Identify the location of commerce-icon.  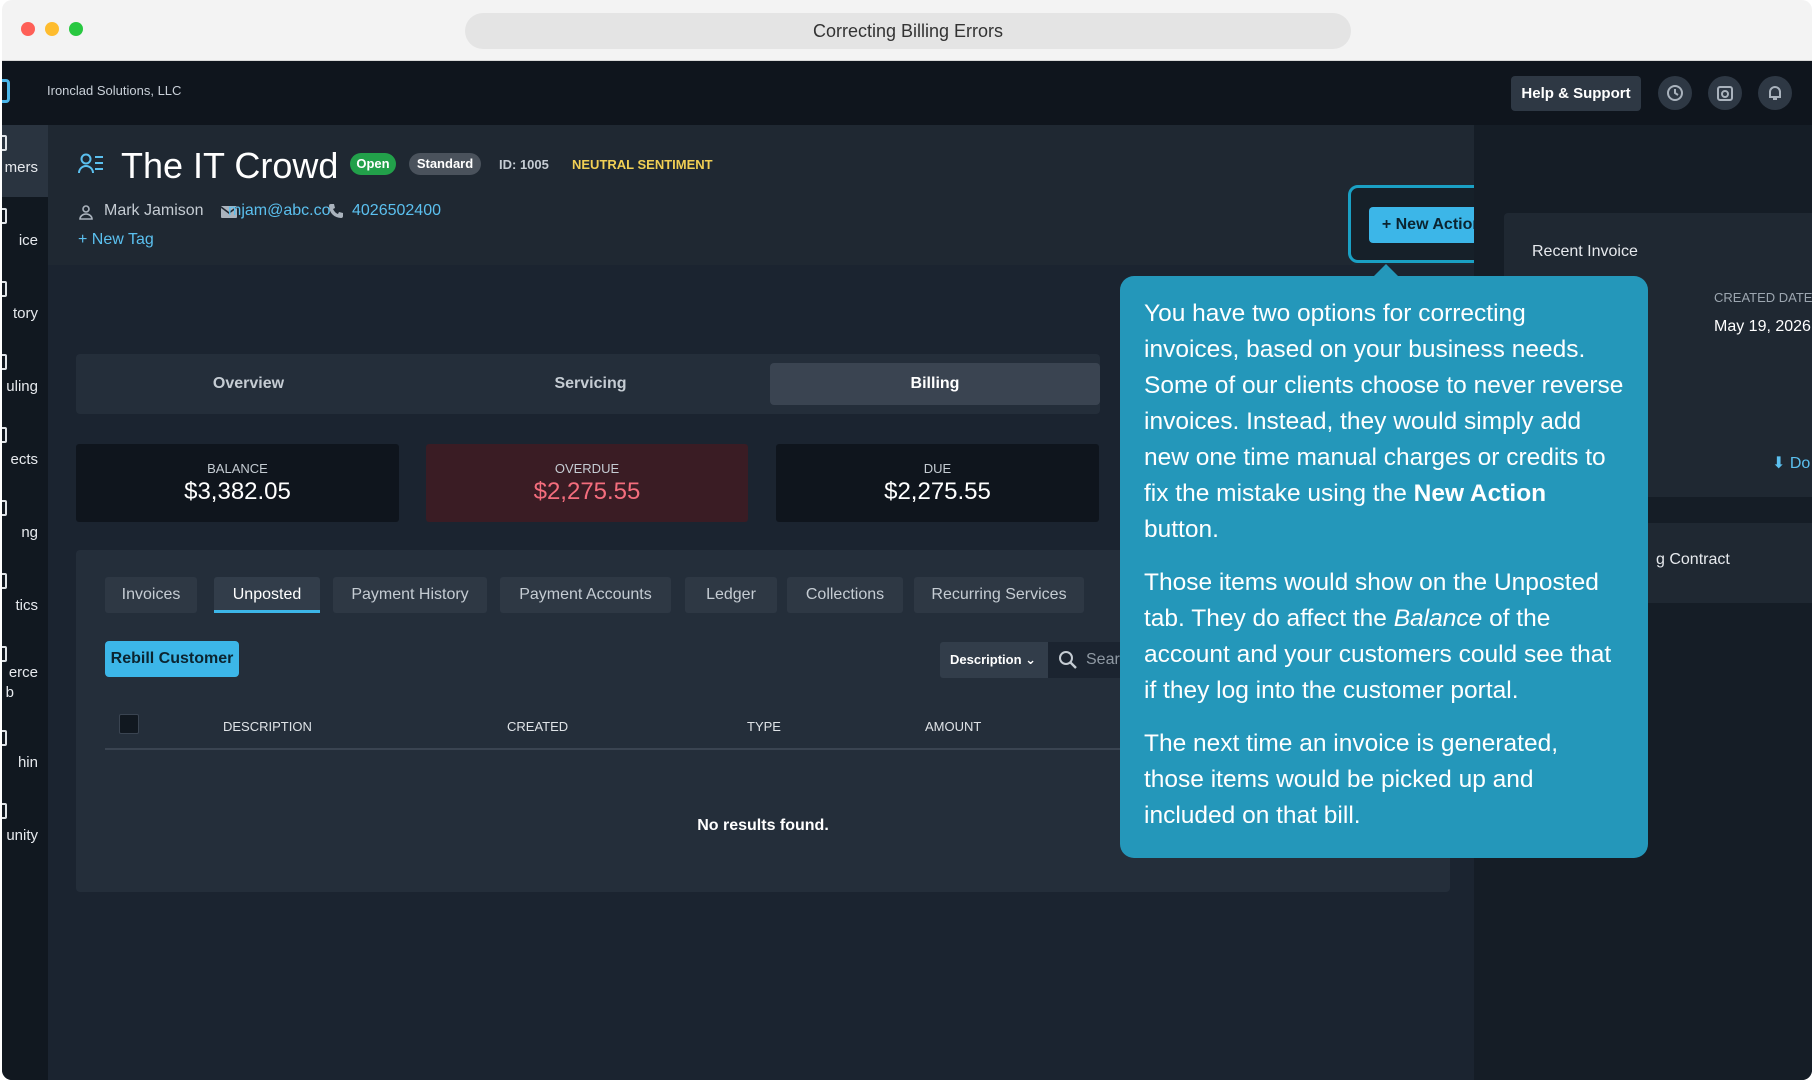
(4, 654).